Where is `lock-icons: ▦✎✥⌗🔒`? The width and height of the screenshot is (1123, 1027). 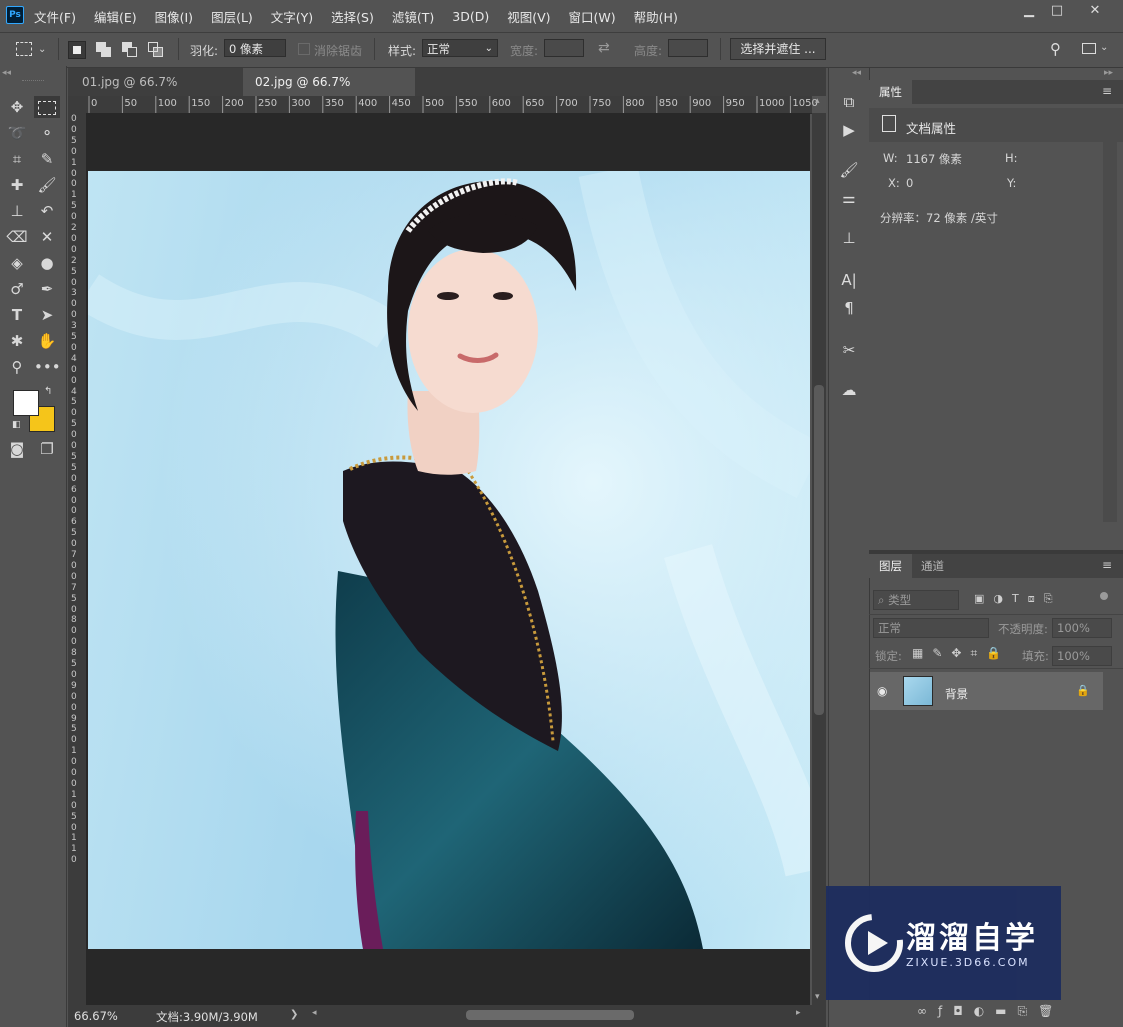
lock-icons: ▦✎✥⌗🔒 is located at coordinates (961, 653).